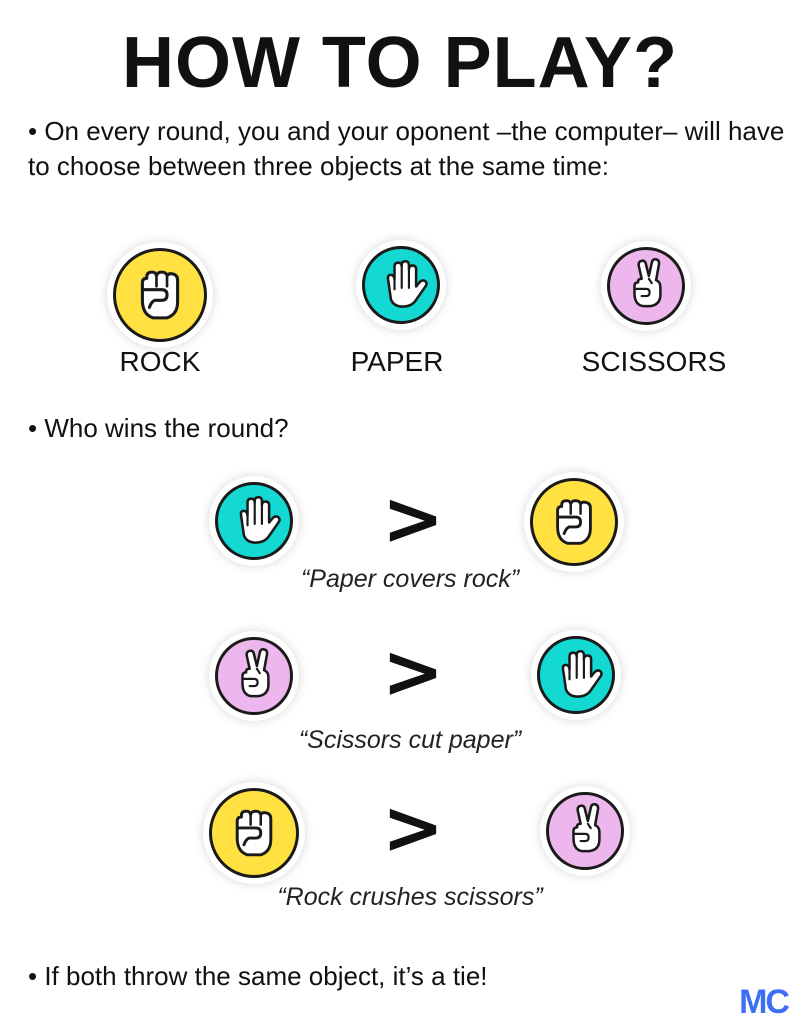 The image size is (800, 1034). I want to click on page-title: HOW TO PLAY?, so click(400, 63).